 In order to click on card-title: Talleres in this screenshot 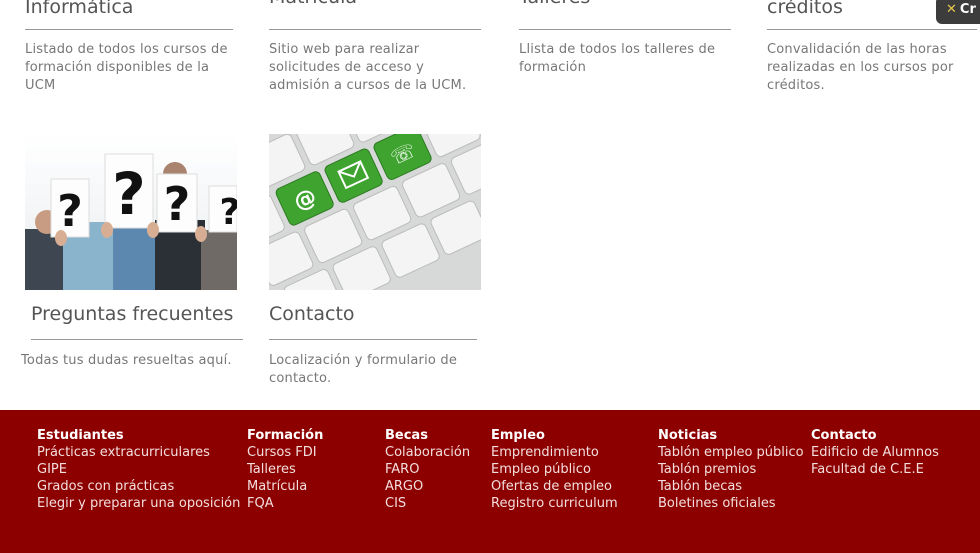, I will do `click(554, 4)`.